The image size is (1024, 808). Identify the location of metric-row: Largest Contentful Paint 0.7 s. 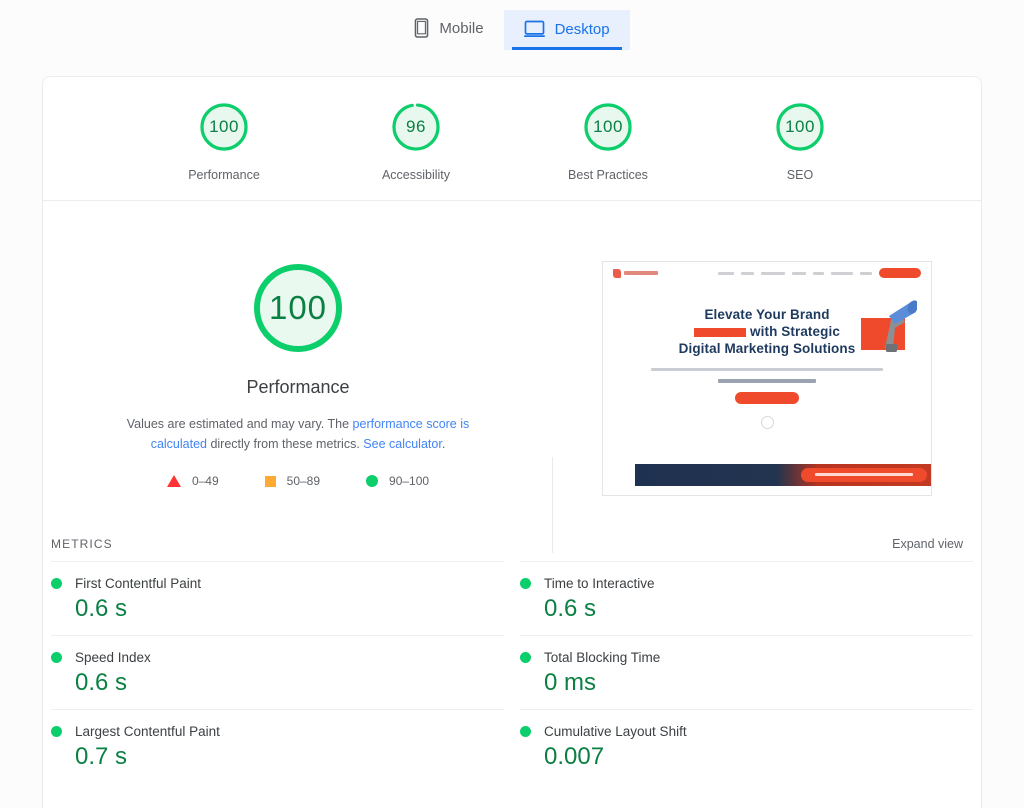
(277, 746).